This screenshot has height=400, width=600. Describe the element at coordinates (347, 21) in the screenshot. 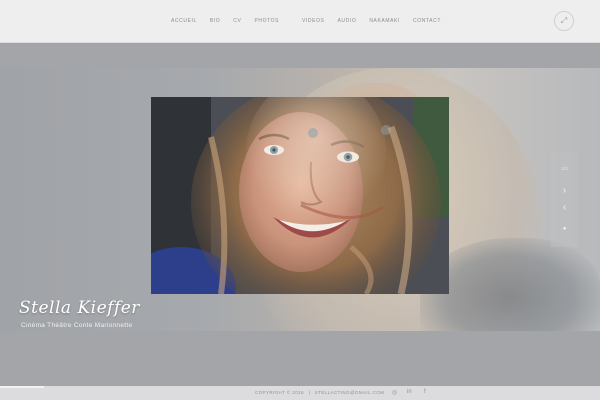

I see `nav-audio: AUDIO` at that location.